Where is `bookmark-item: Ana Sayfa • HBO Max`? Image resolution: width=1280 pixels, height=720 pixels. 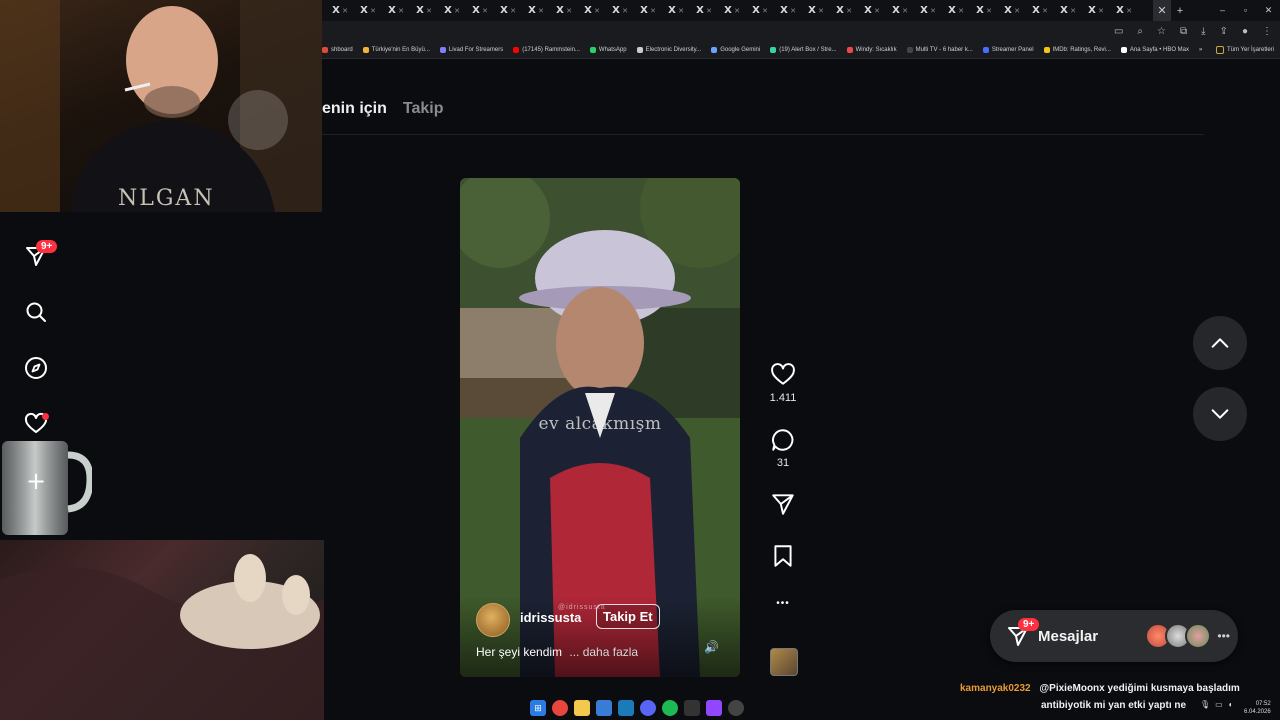
bookmark-item: Ana Sayfa • HBO Max is located at coordinates (1154, 50).